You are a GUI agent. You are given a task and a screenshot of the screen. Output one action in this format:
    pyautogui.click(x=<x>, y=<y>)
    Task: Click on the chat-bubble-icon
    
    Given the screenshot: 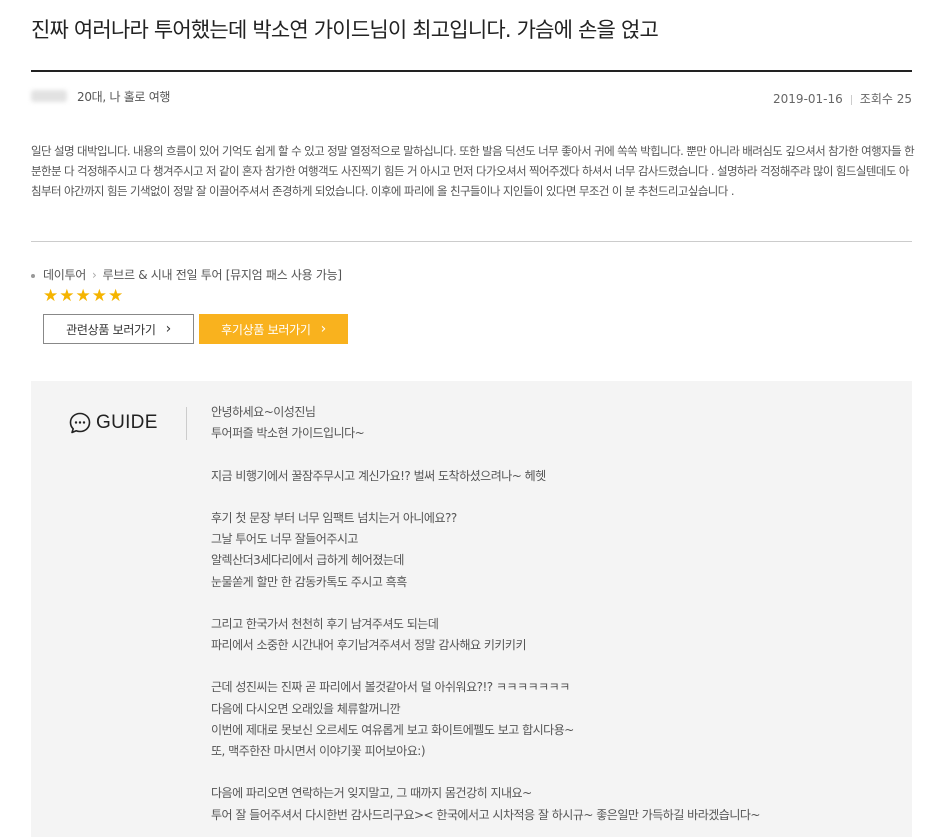 What is the action you would take?
    pyautogui.click(x=80, y=423)
    